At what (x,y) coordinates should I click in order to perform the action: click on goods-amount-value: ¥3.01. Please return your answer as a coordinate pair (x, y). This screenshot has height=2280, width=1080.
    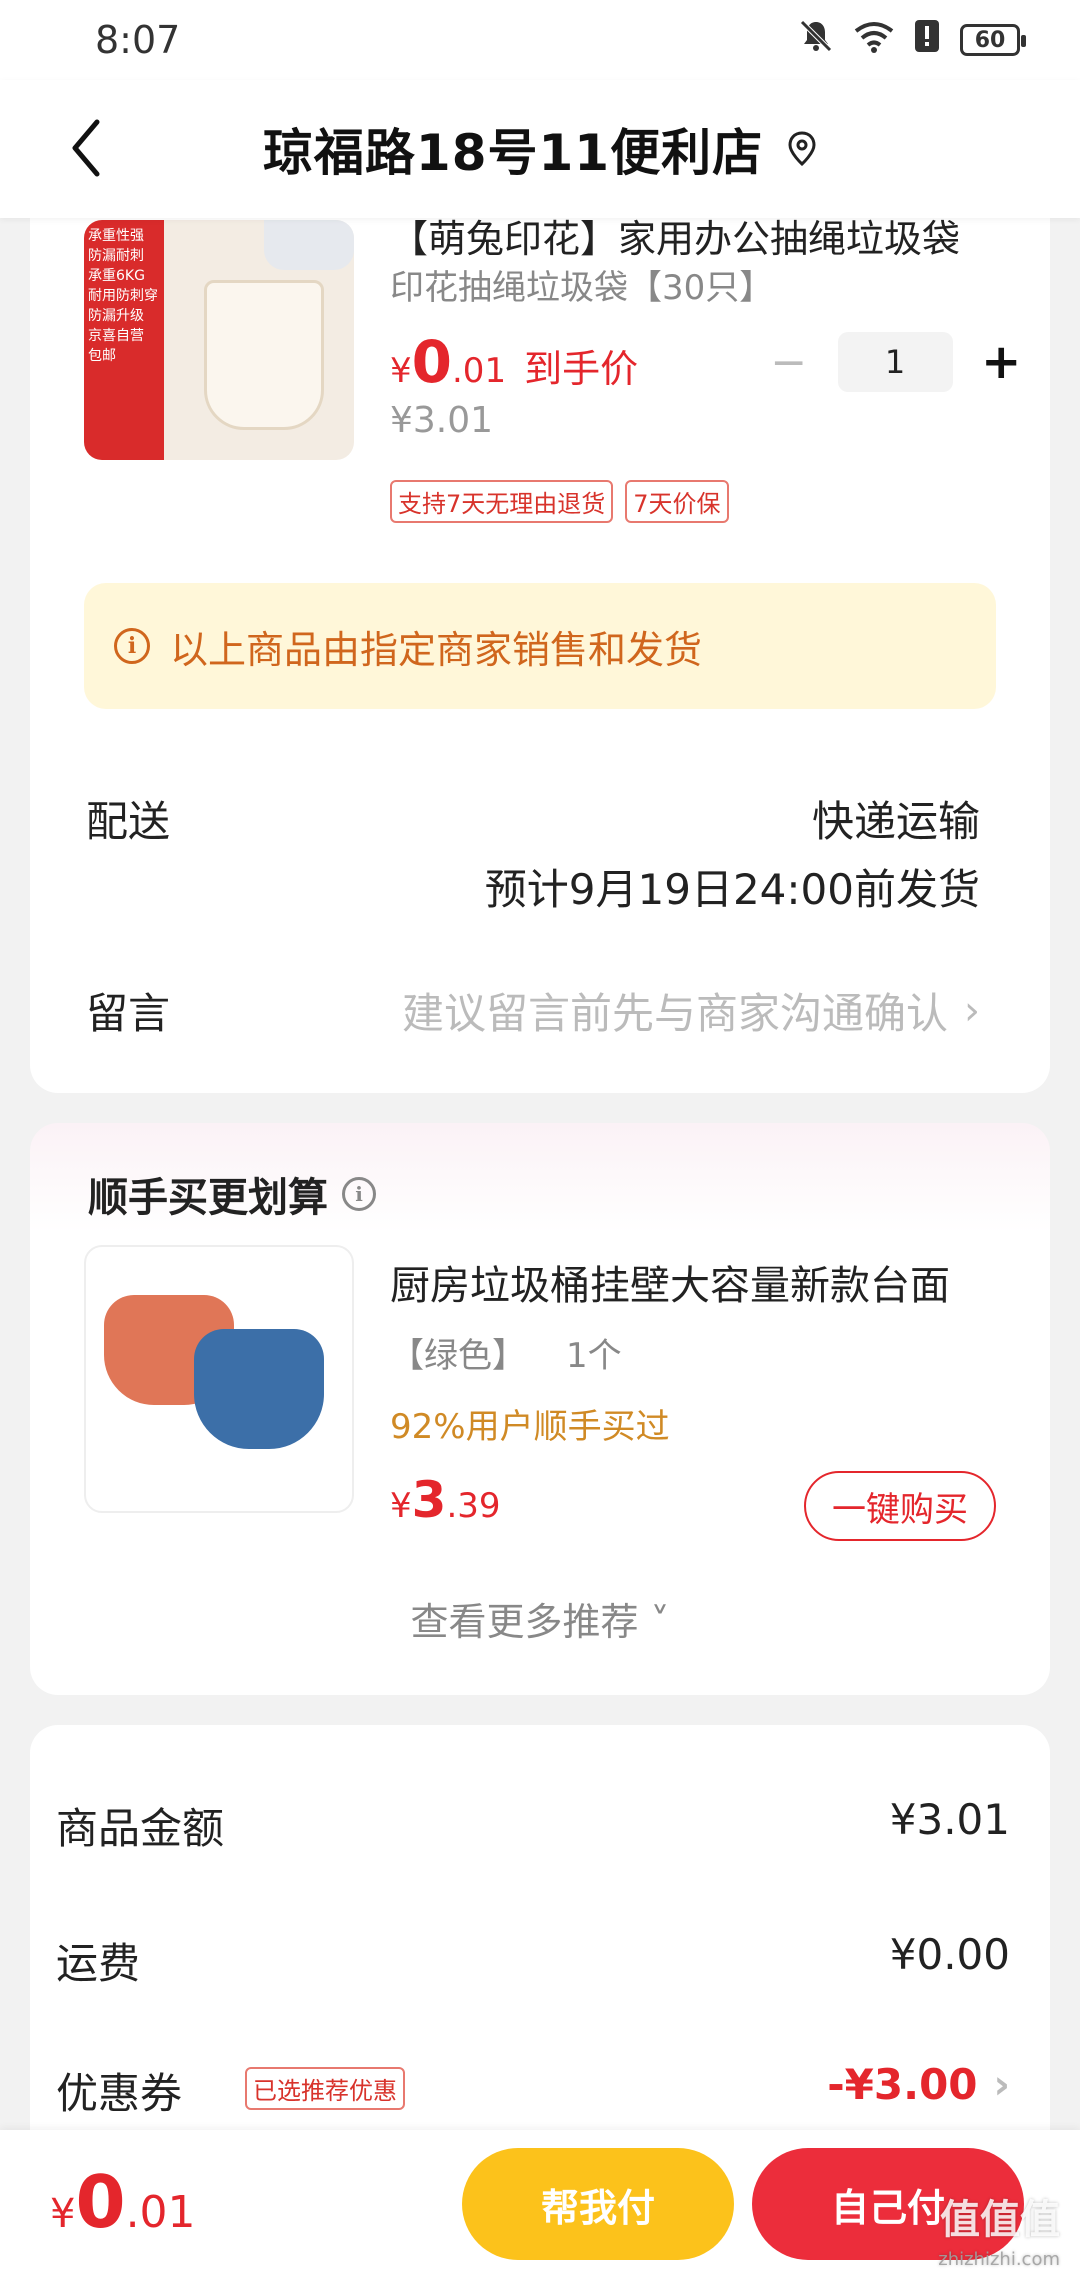
    Looking at the image, I should click on (949, 1819).